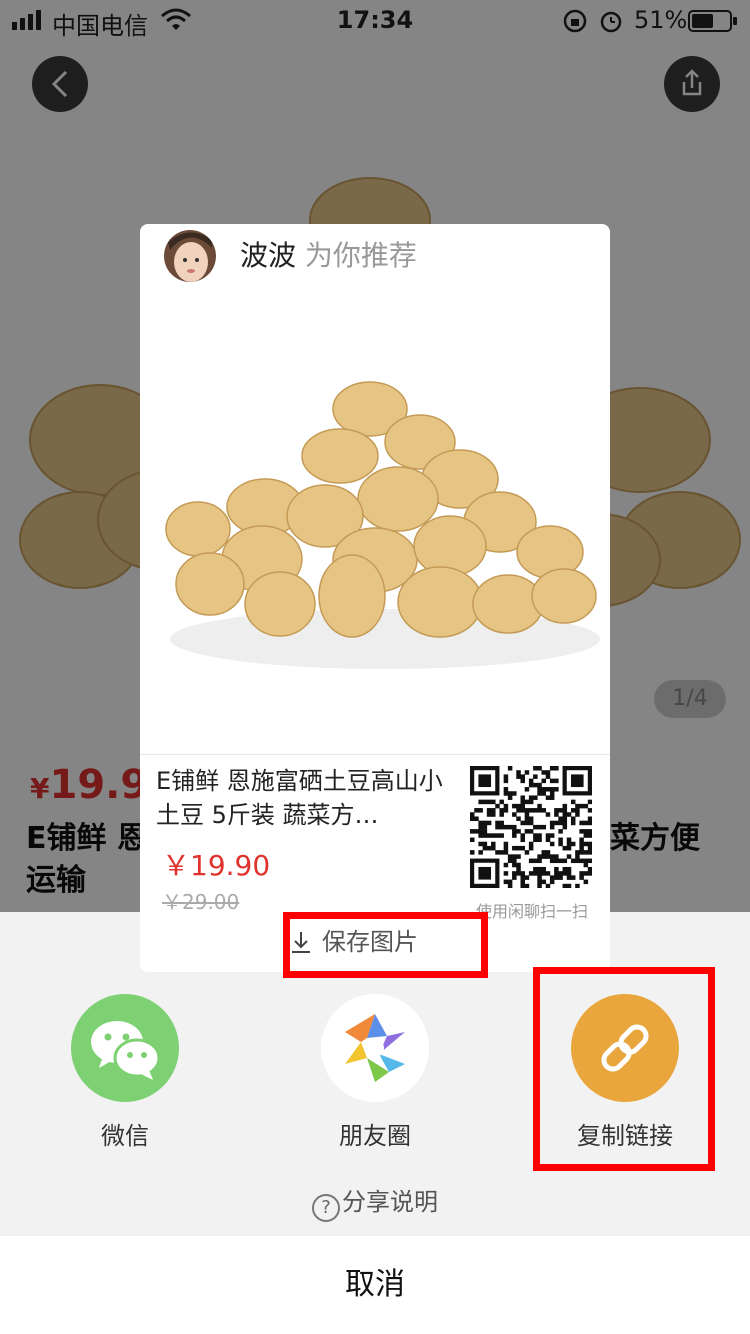 This screenshot has width=750, height=1334. Describe the element at coordinates (390, 1202) in the screenshot. I see `share-help-label: 分享说明` at that location.